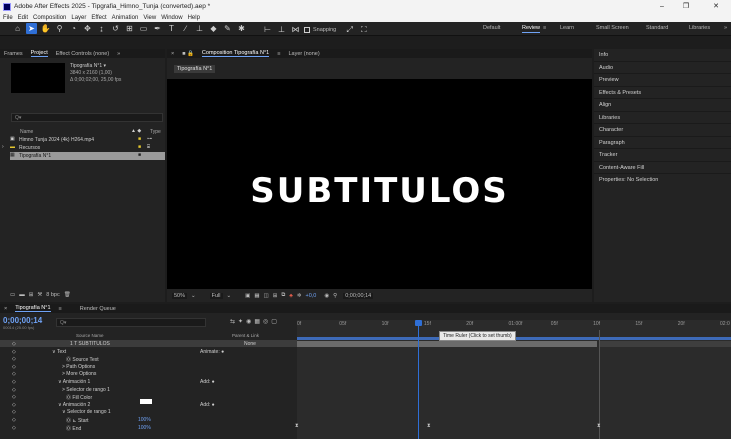 Image resolution: width=731 pixels, height=439 pixels. Describe the element at coordinates (447, 344) in the screenshot. I see `layer-duration-bar` at that location.